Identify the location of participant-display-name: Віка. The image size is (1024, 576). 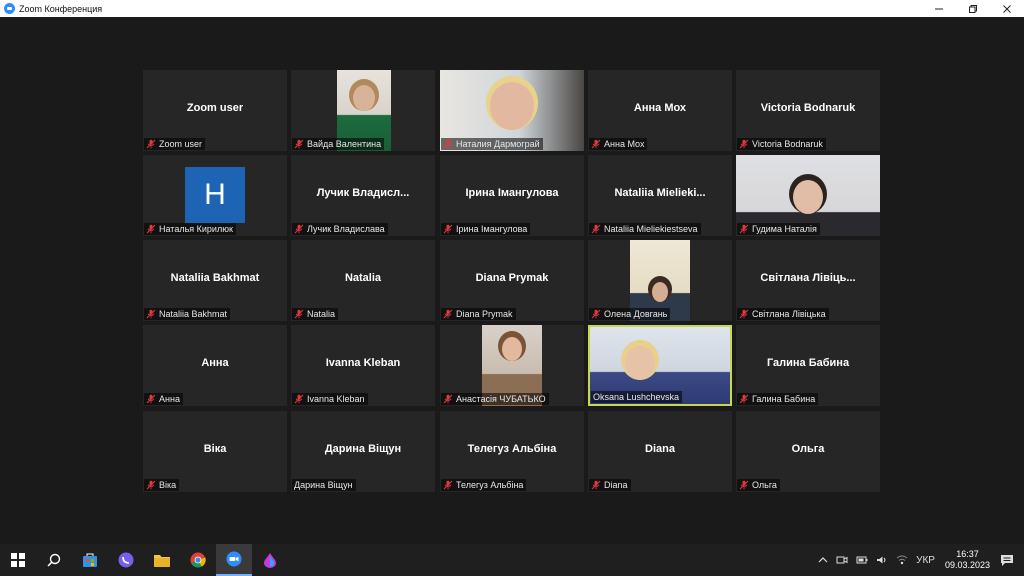
(215, 449).